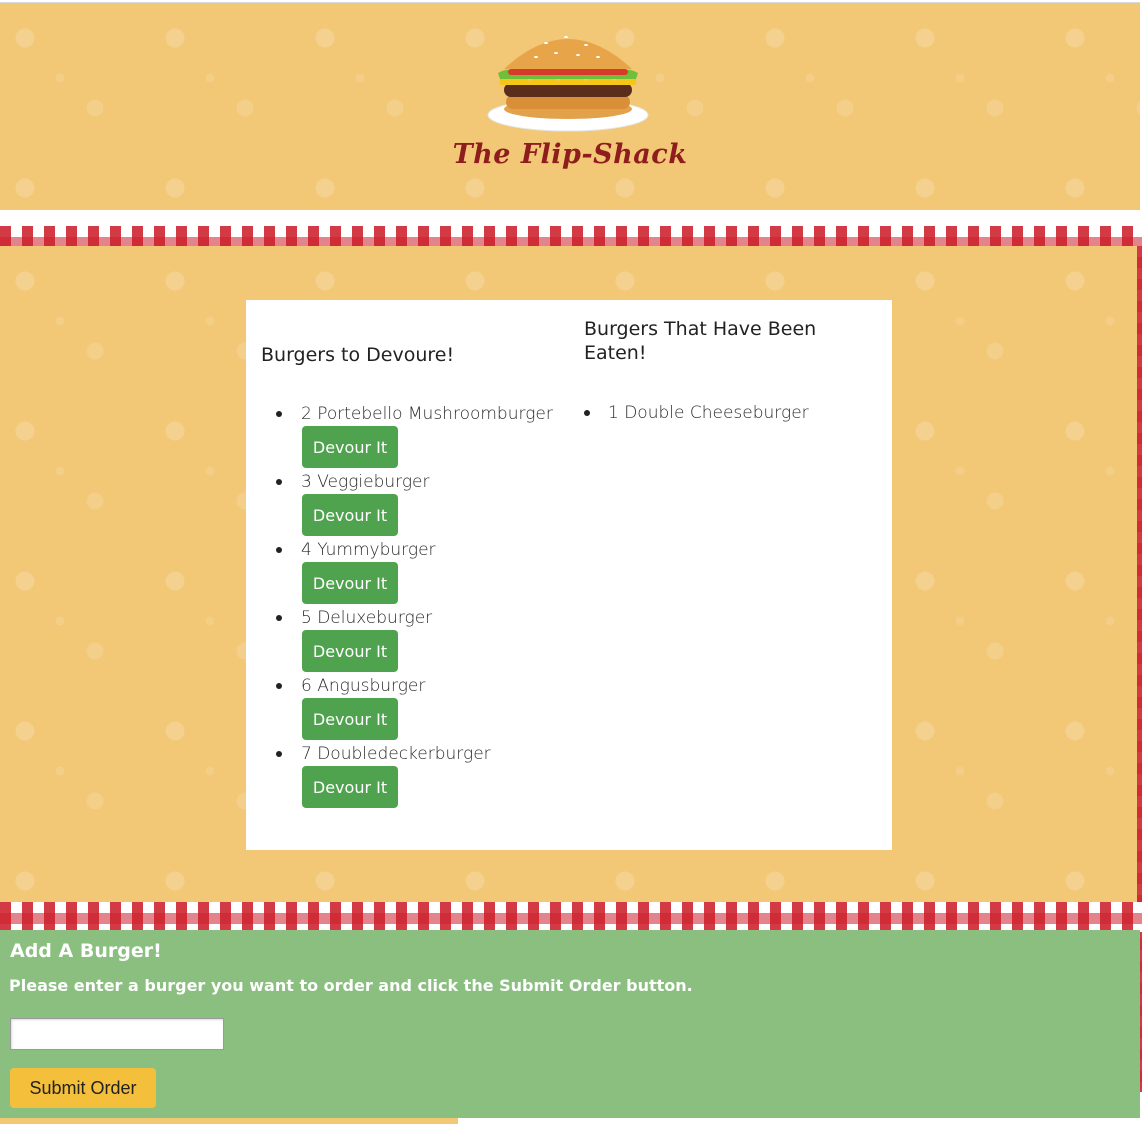  I want to click on list-item: 4 Yummyburger Devour It, so click(418, 574).